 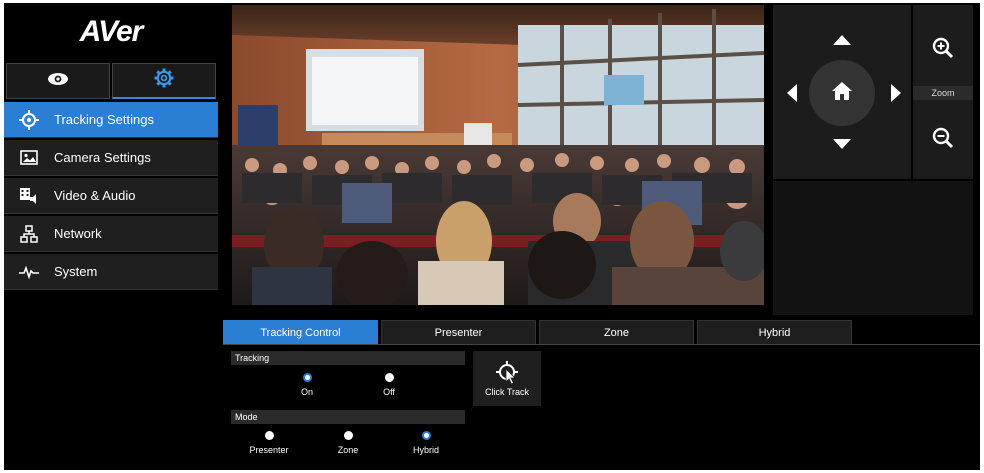 I want to click on click-track-icon, so click(x=507, y=369).